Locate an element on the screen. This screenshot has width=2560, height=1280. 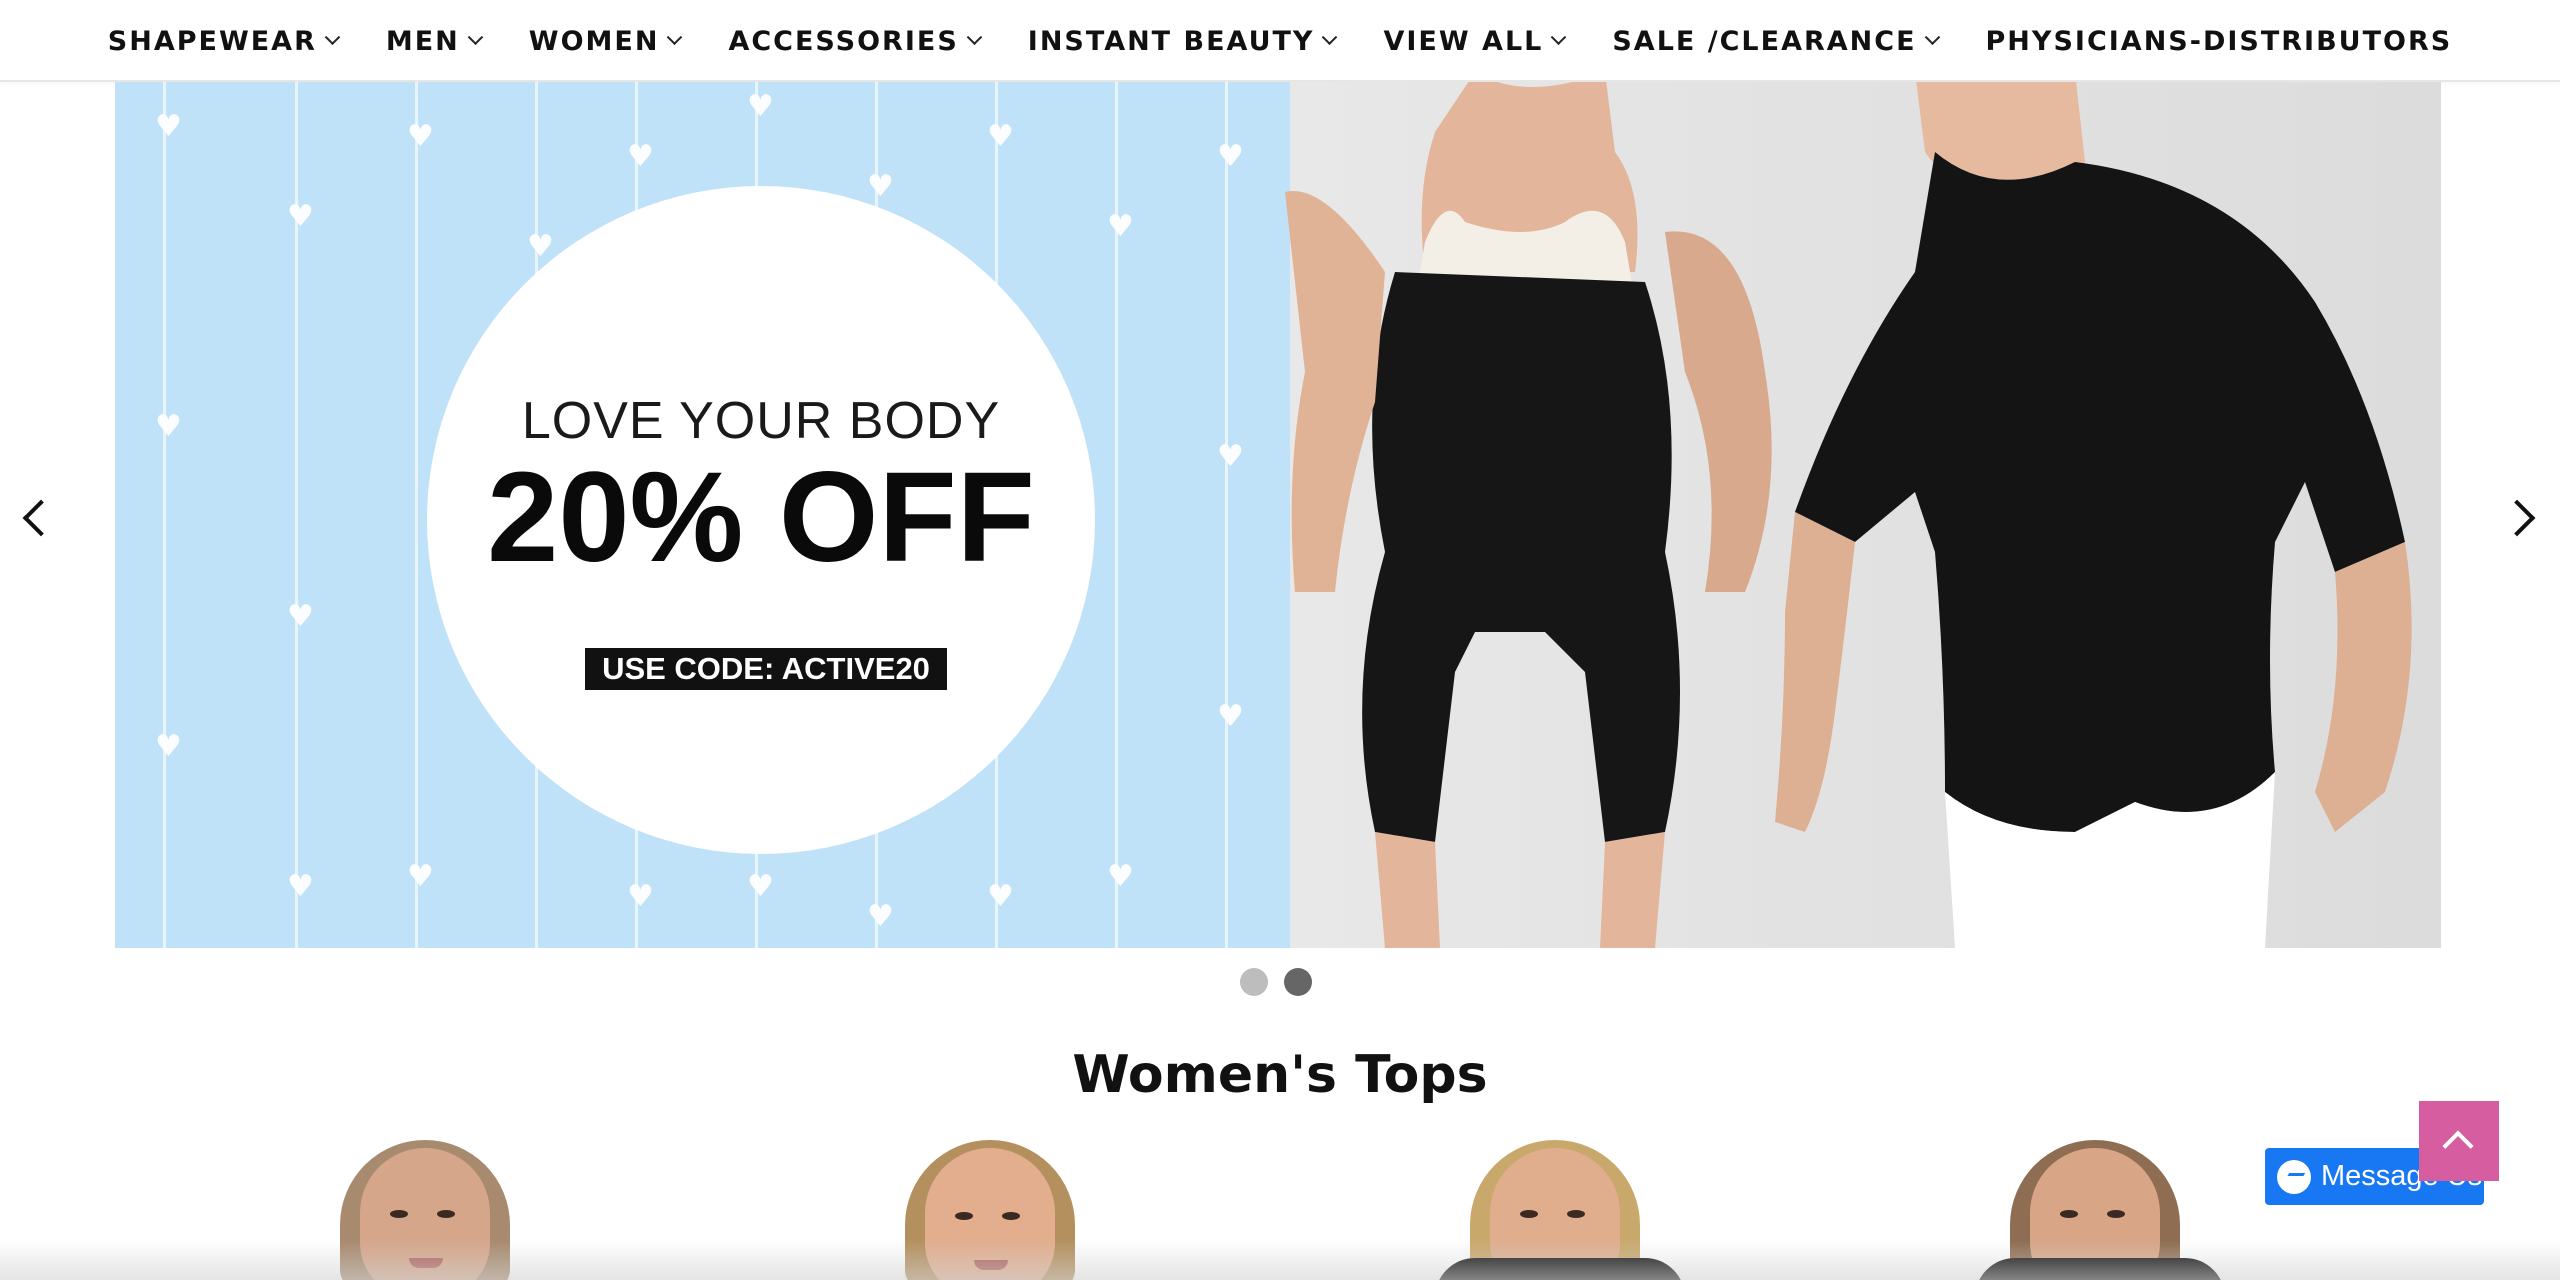
nav-item-shapewear: SHAPEWEAR is located at coordinates (223, 41).